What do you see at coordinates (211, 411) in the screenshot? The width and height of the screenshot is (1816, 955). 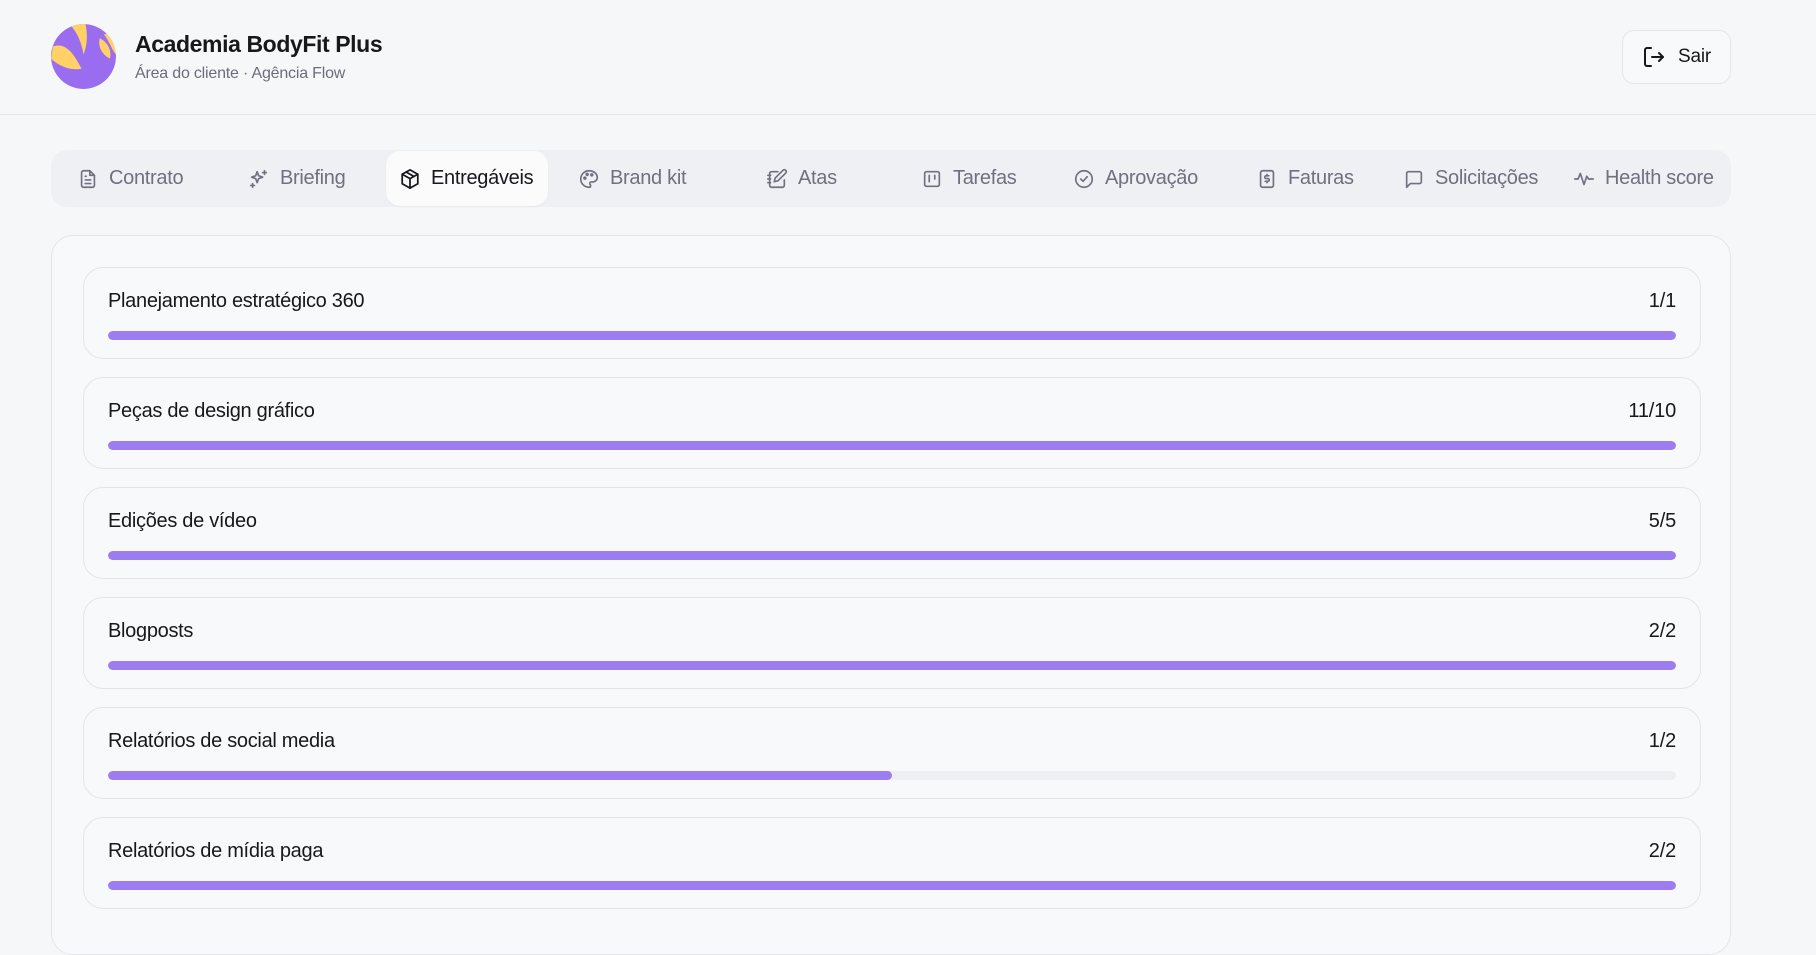 I see `deliverable-name: Peças de design gráfico` at bounding box center [211, 411].